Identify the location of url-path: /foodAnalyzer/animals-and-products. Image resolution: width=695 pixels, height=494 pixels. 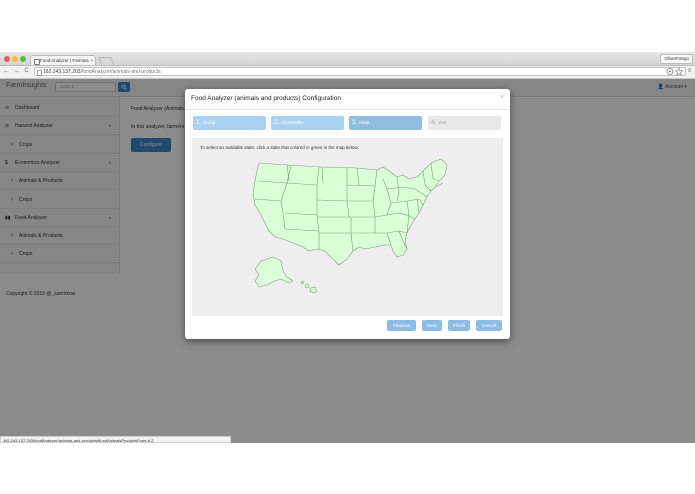
(120, 72).